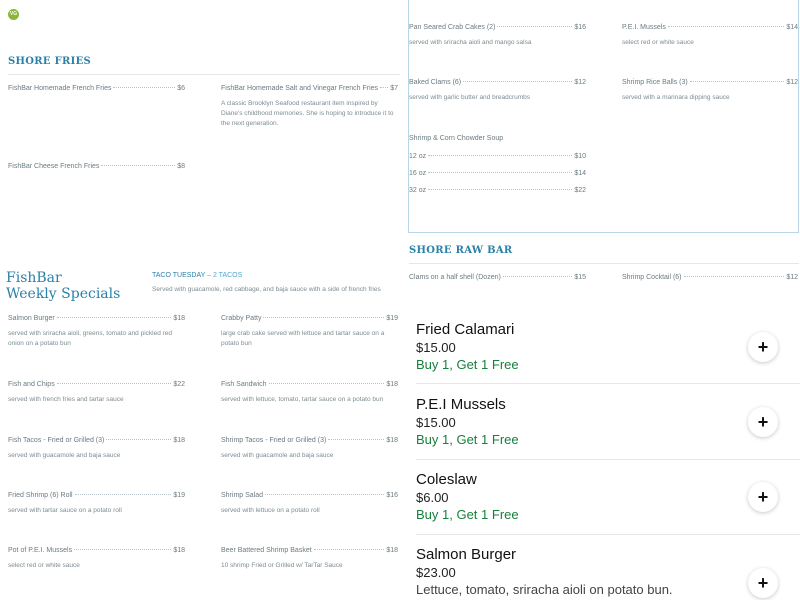  I want to click on item-name: Fish Tacos - Fried or Grilled (3), so click(56, 440).